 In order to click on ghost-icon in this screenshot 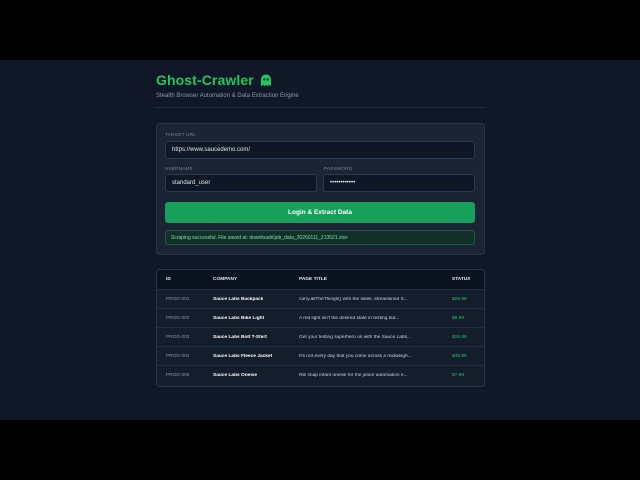, I will do `click(266, 80)`.